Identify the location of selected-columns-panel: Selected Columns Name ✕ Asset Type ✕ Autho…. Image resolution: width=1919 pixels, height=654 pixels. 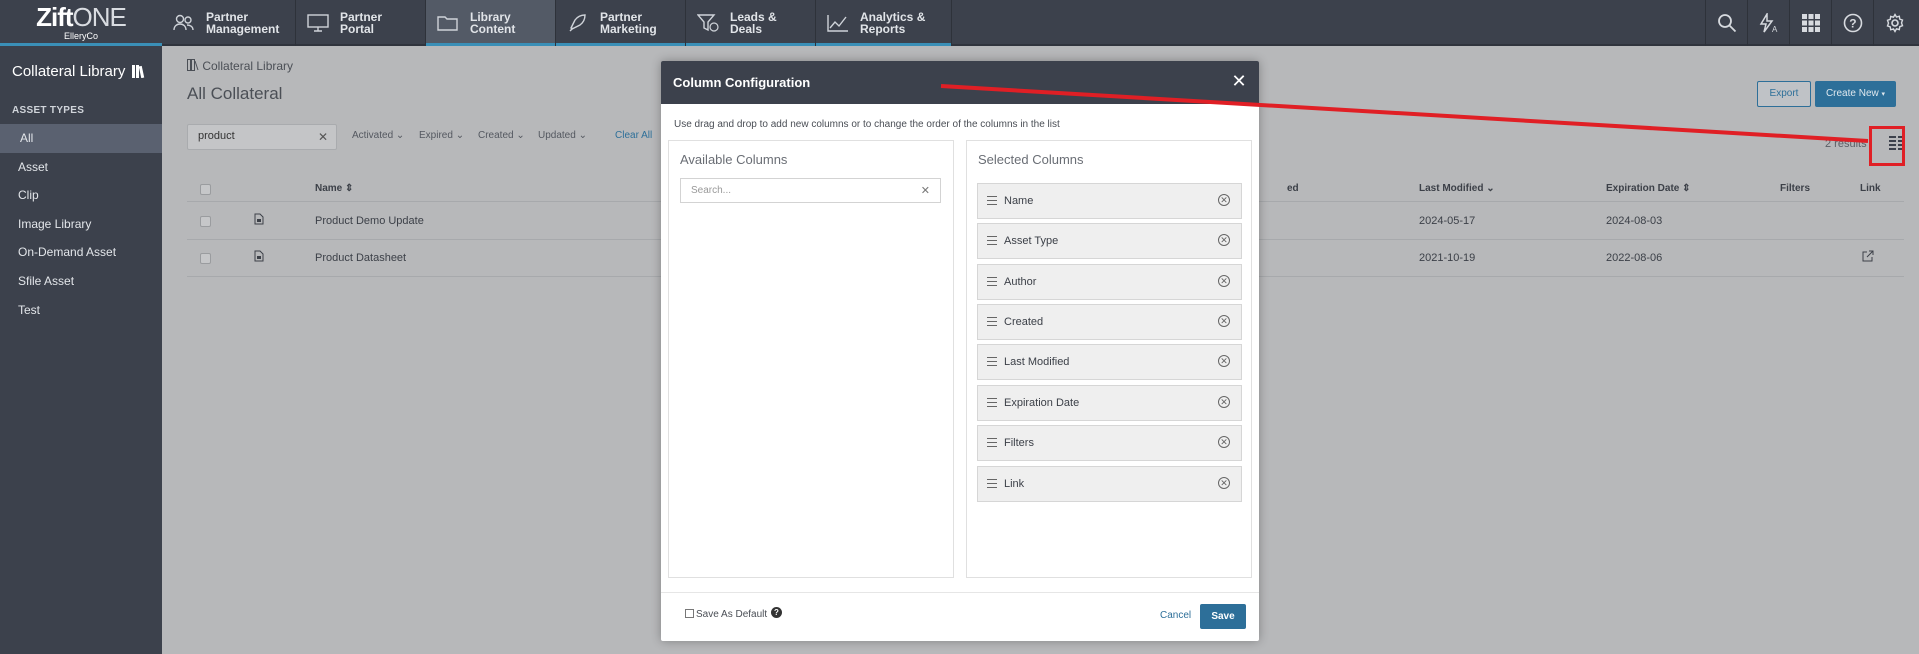
(1109, 359).